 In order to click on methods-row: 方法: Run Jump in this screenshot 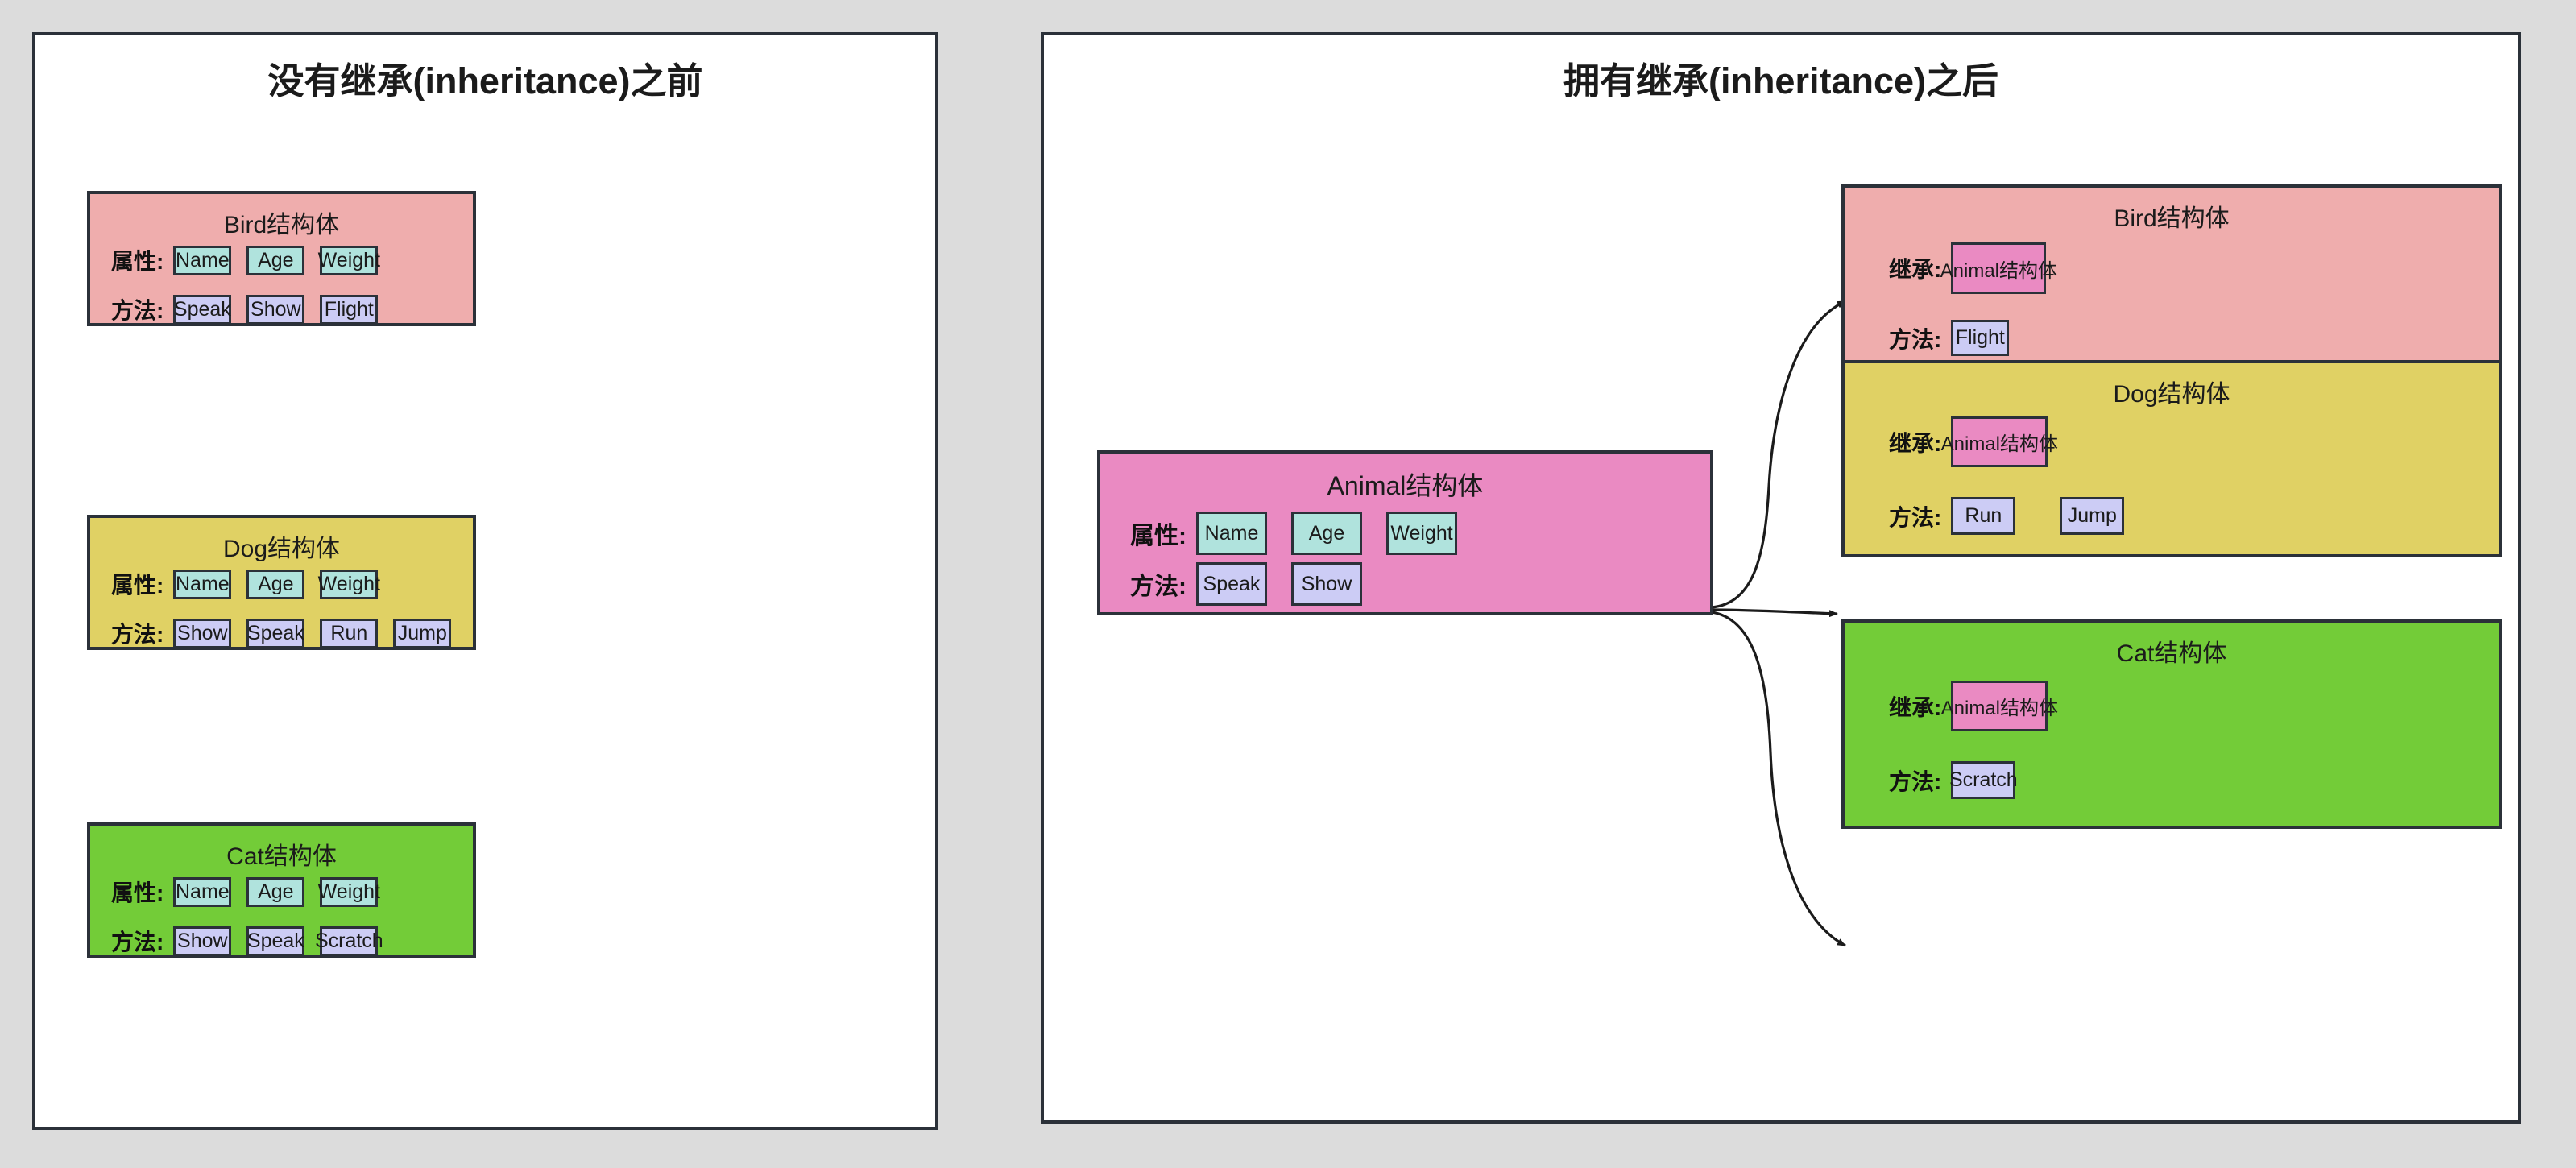, I will do `click(2007, 516)`.